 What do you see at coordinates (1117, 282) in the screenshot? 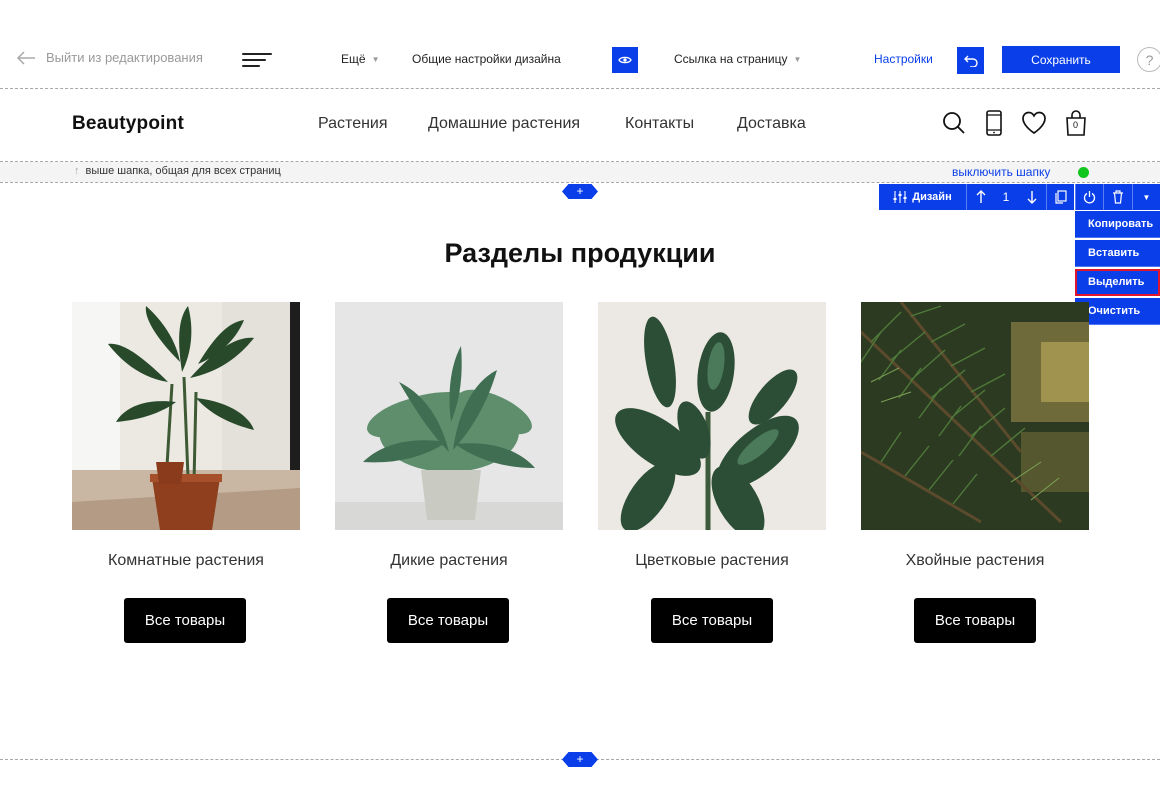
I see `menu-item-select: Выделить` at bounding box center [1117, 282].